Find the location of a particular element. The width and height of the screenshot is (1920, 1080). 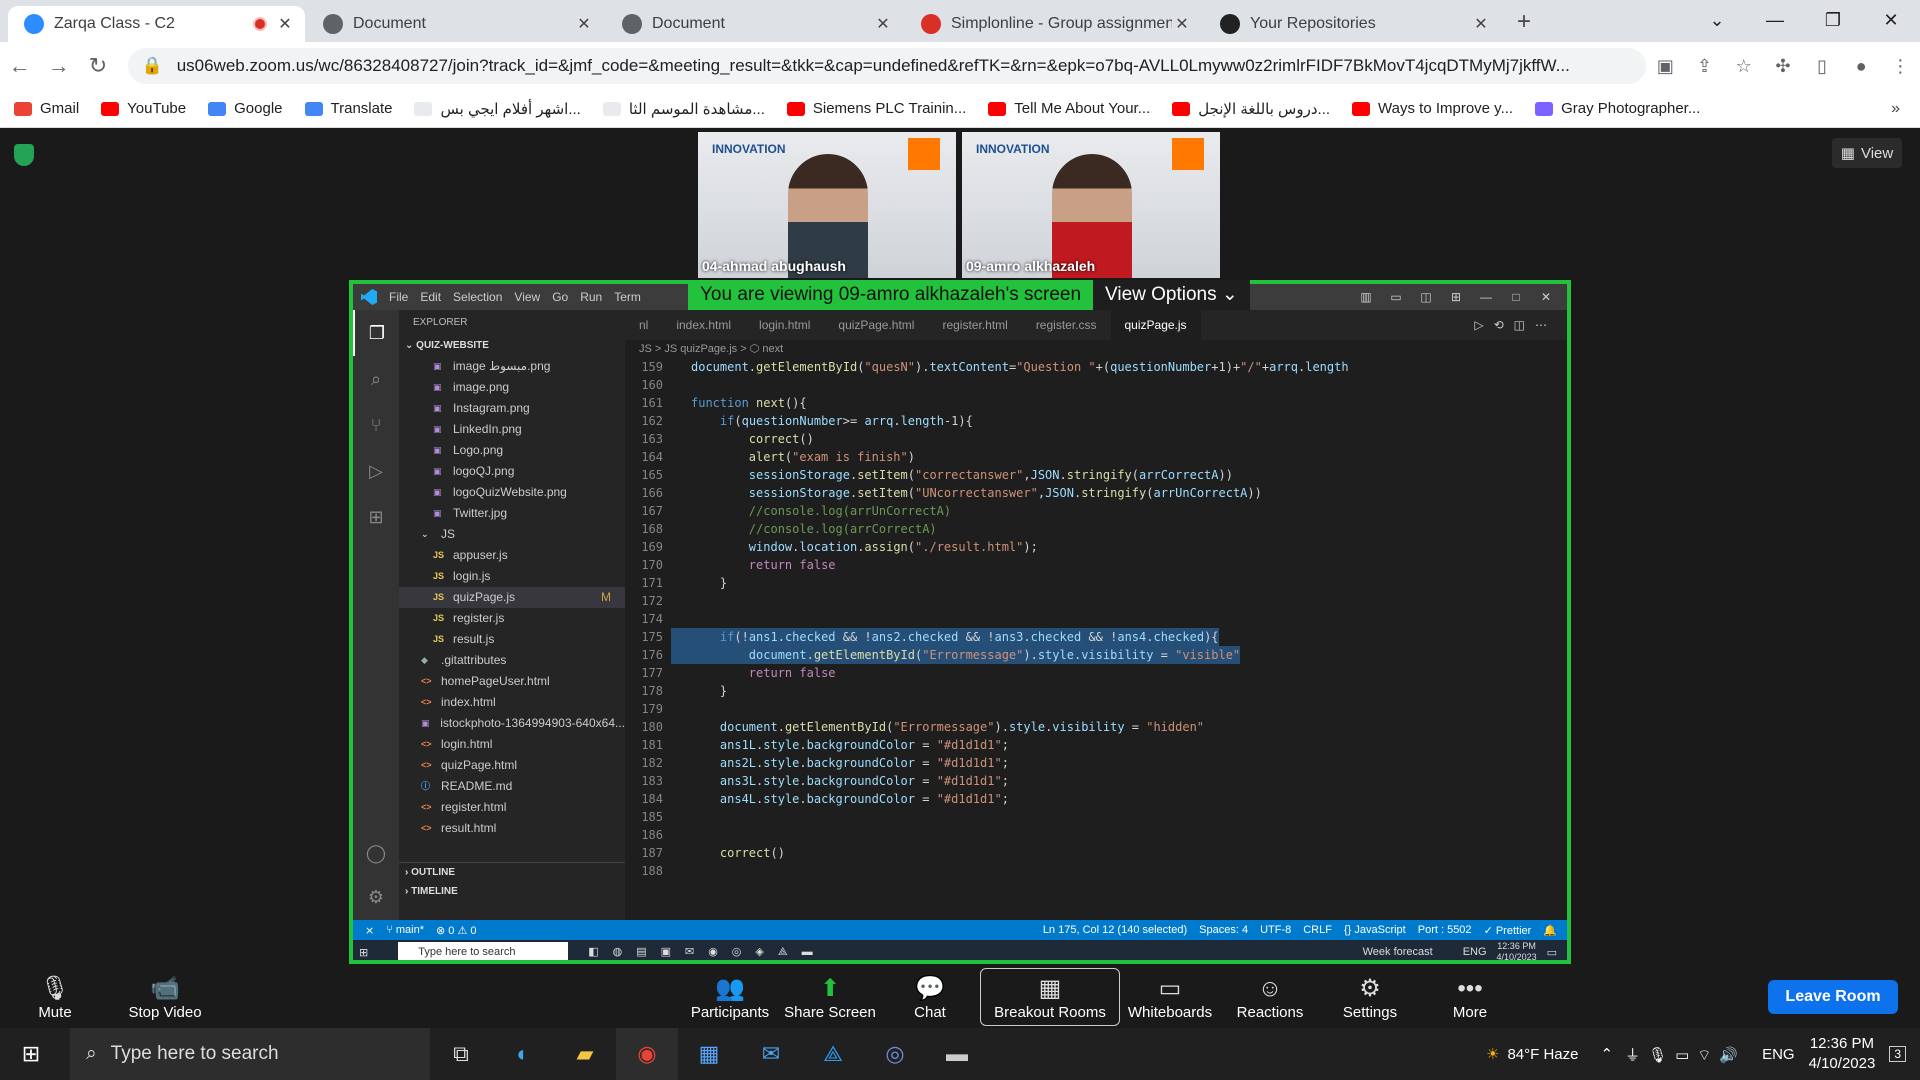

project-folder: ⌄ QUIZ-WEBSITE is located at coordinates (512, 346).